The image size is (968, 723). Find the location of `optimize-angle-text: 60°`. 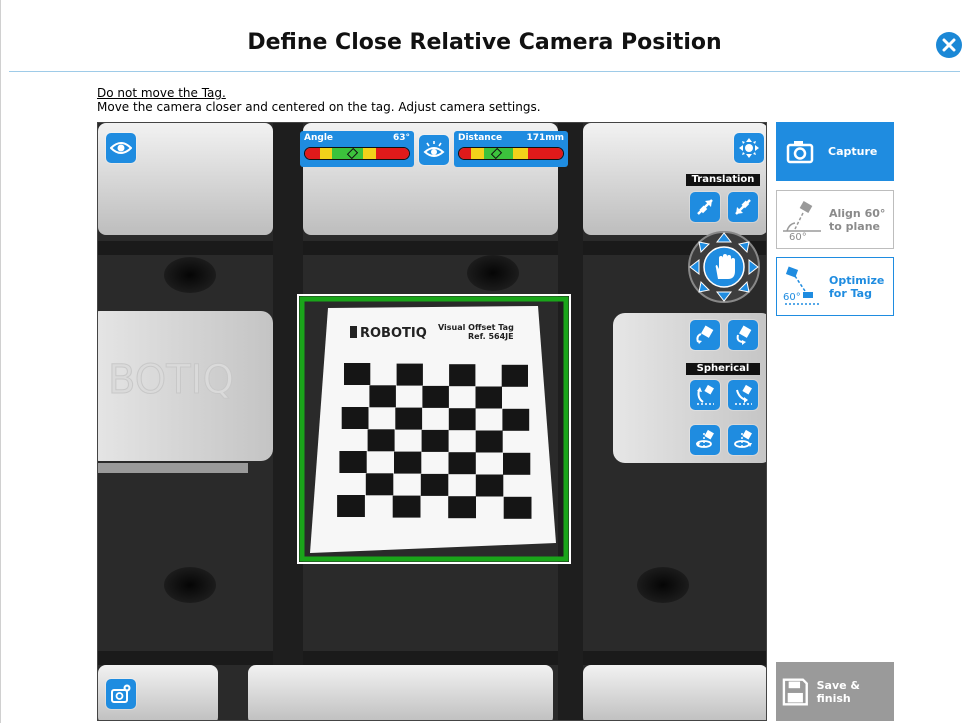

optimize-angle-text: 60° is located at coordinates (792, 297).